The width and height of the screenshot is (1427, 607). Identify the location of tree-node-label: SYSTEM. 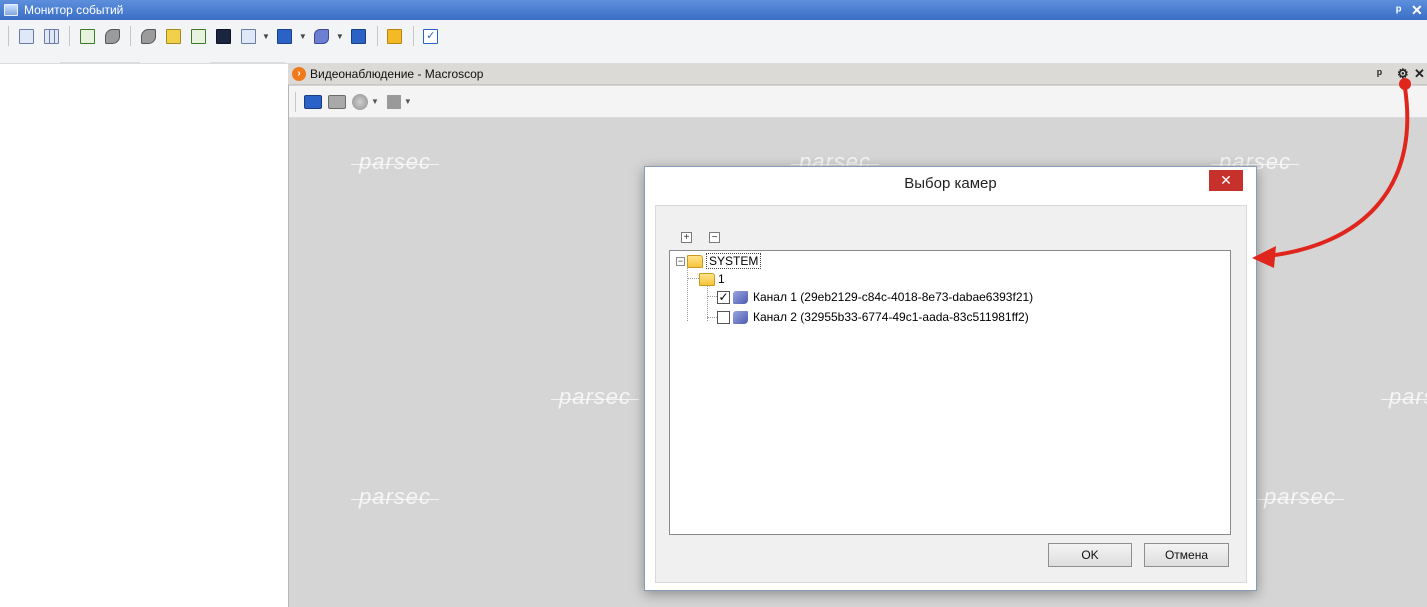
(734, 261).